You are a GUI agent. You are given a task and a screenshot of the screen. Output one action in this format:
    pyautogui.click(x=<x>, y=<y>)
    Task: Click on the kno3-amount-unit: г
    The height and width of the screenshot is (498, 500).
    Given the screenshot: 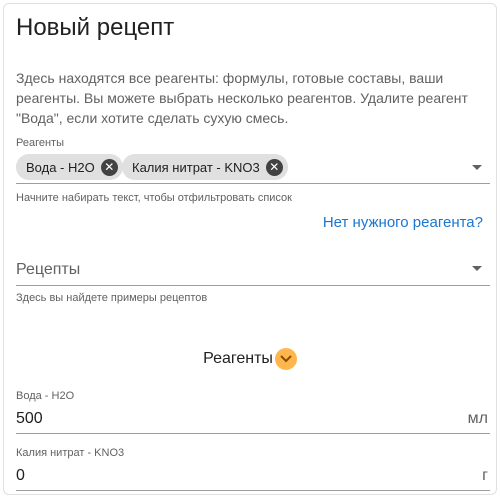 What is the action you would take?
    pyautogui.click(x=485, y=475)
    